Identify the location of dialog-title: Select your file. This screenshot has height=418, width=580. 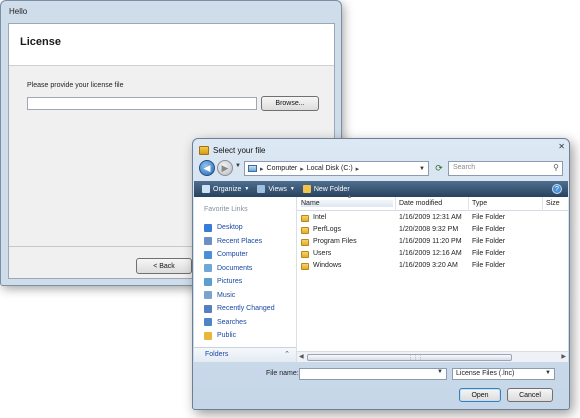
(239, 150).